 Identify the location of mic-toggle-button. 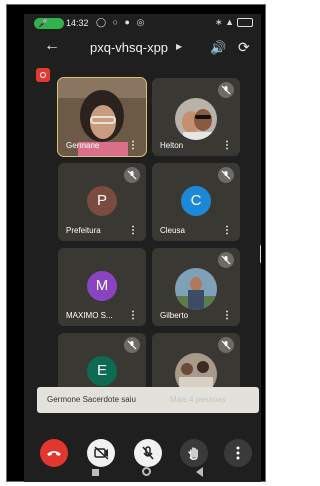
(148, 453).